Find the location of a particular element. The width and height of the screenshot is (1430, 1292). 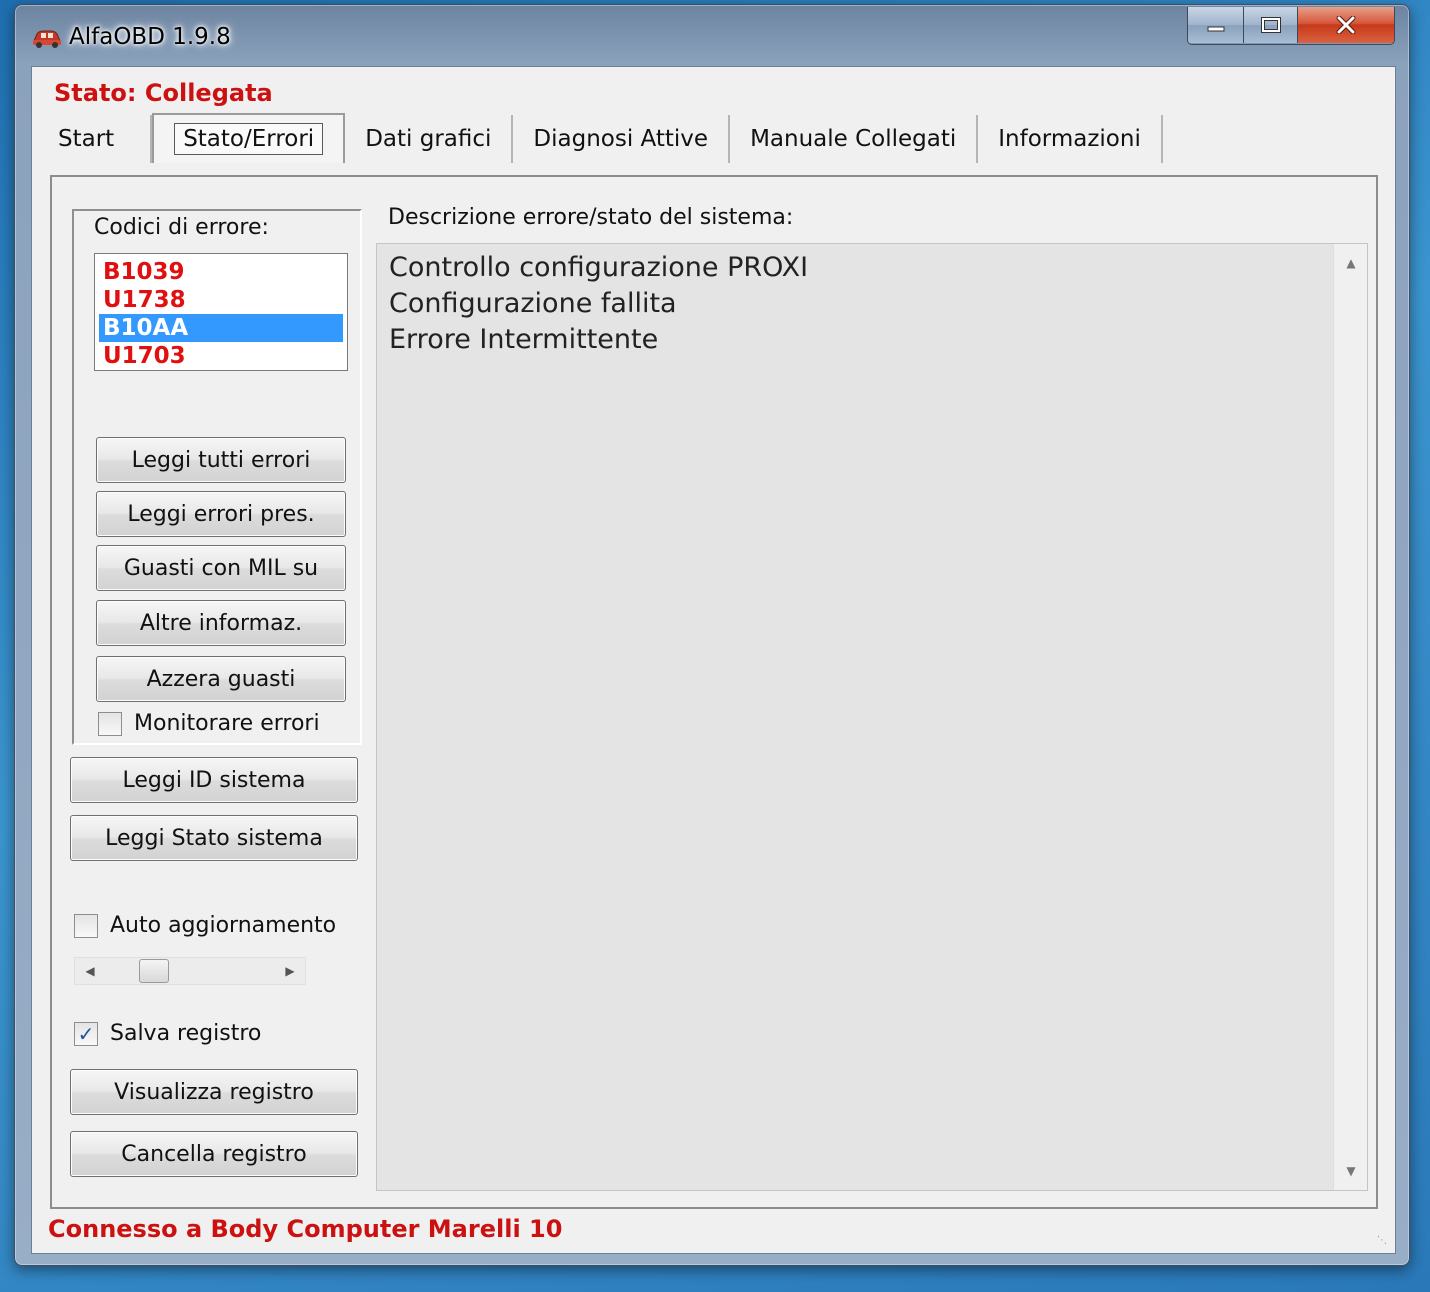

tab-manuale-collegati: Manuale Collegati is located at coordinates (854, 139).